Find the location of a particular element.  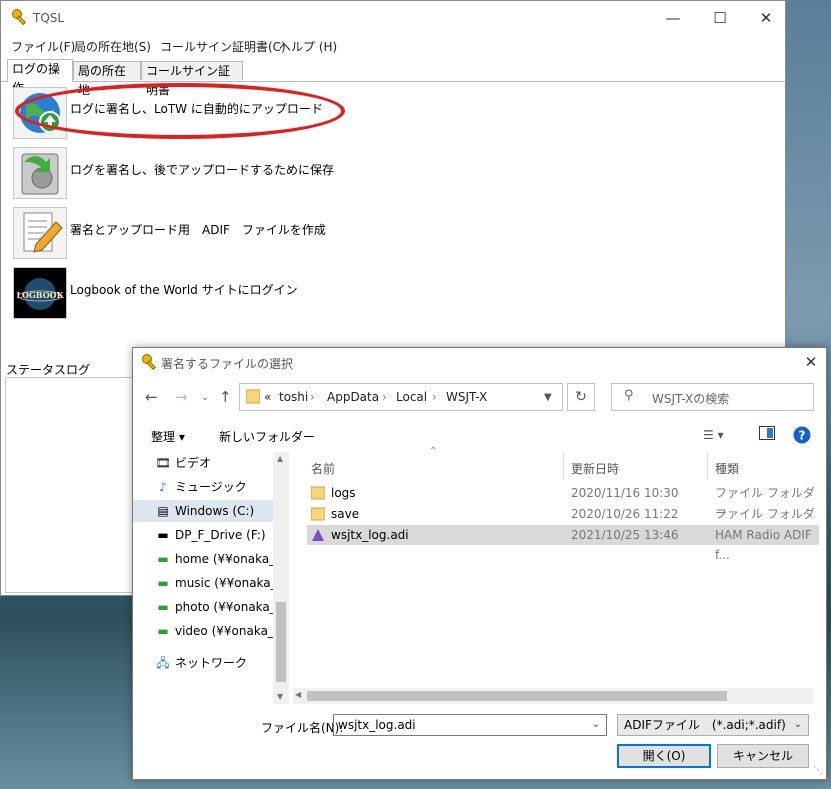

create-adif-button is located at coordinates (40, 233).